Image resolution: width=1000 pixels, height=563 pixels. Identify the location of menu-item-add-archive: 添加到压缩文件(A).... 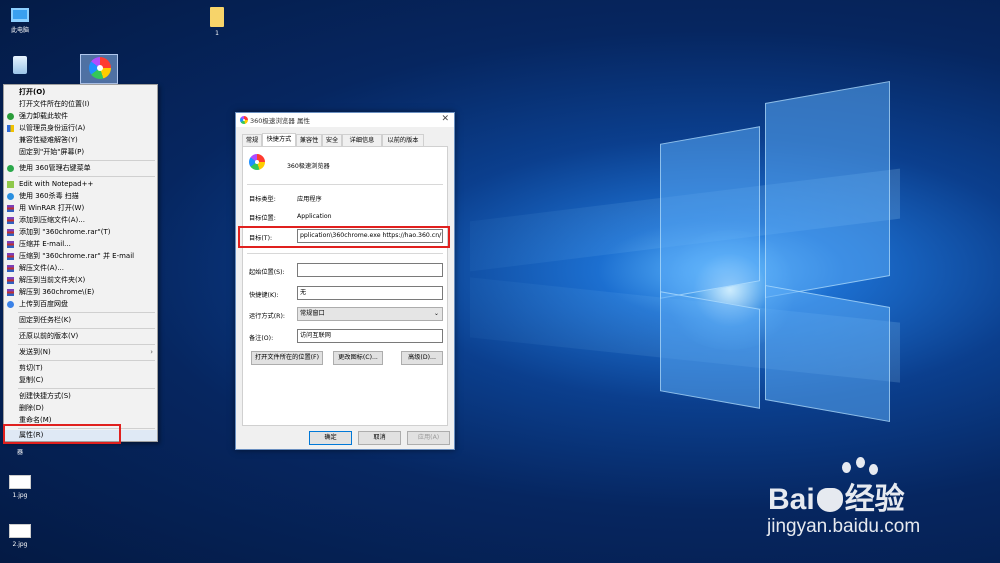
(80, 220).